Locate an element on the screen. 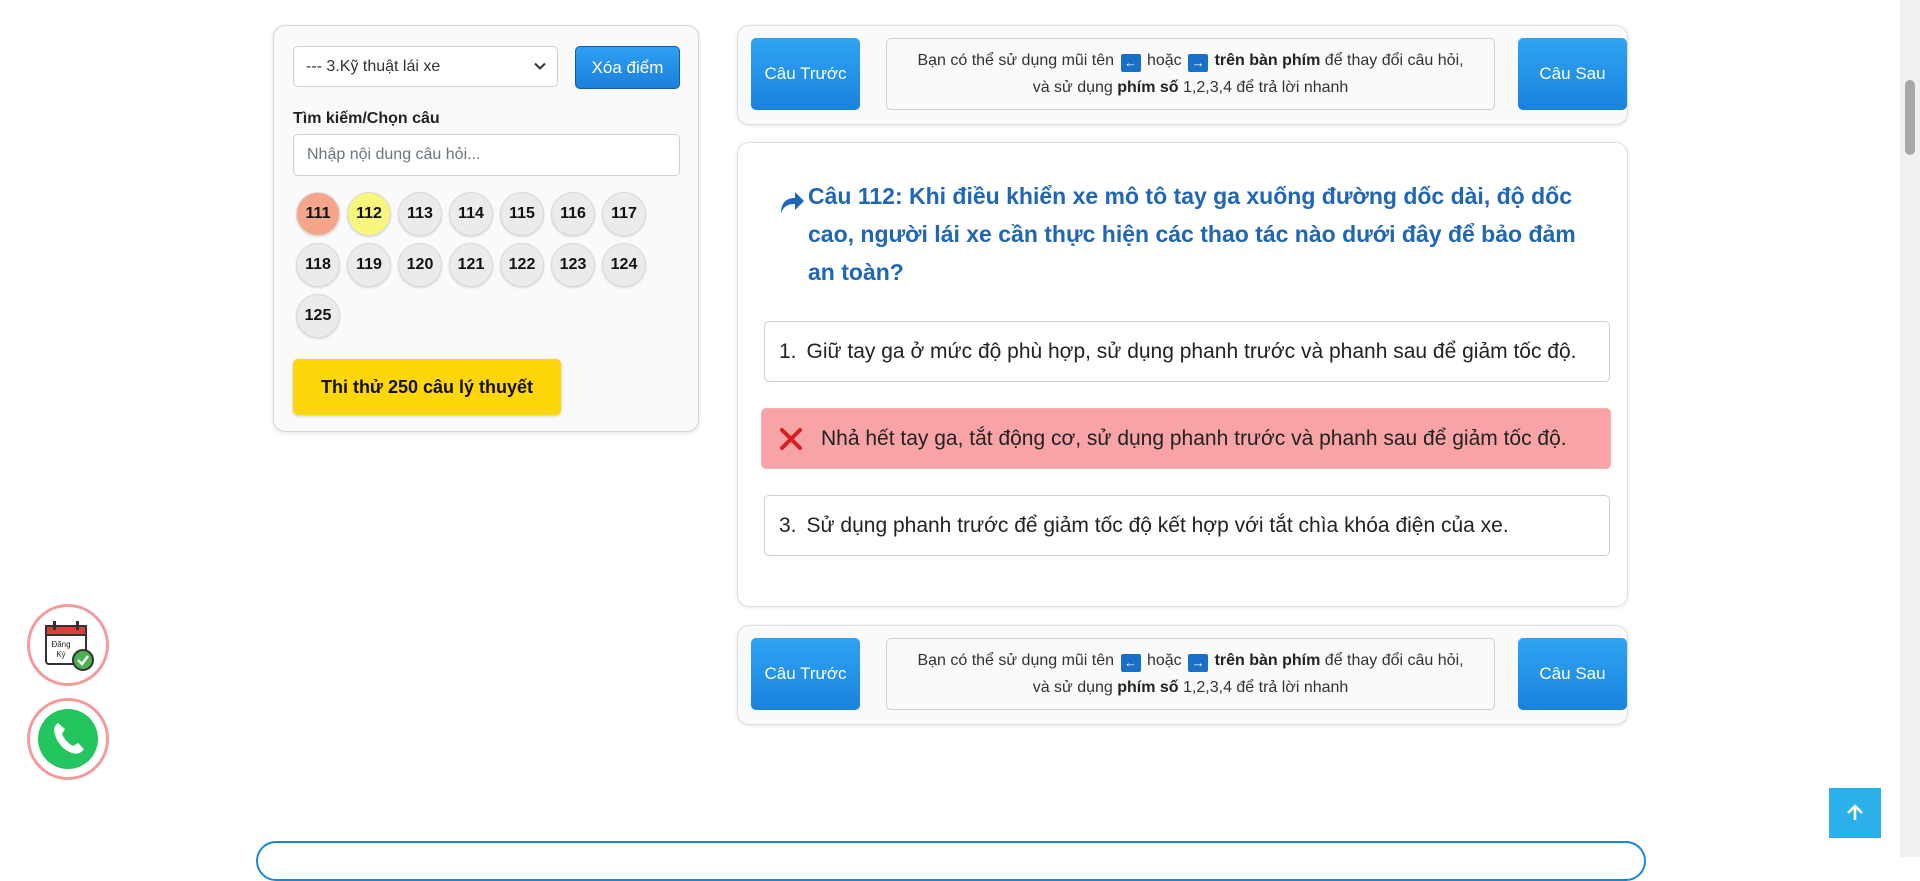 This screenshot has width=1920, height=881. register-label: Ký is located at coordinates (60, 654).